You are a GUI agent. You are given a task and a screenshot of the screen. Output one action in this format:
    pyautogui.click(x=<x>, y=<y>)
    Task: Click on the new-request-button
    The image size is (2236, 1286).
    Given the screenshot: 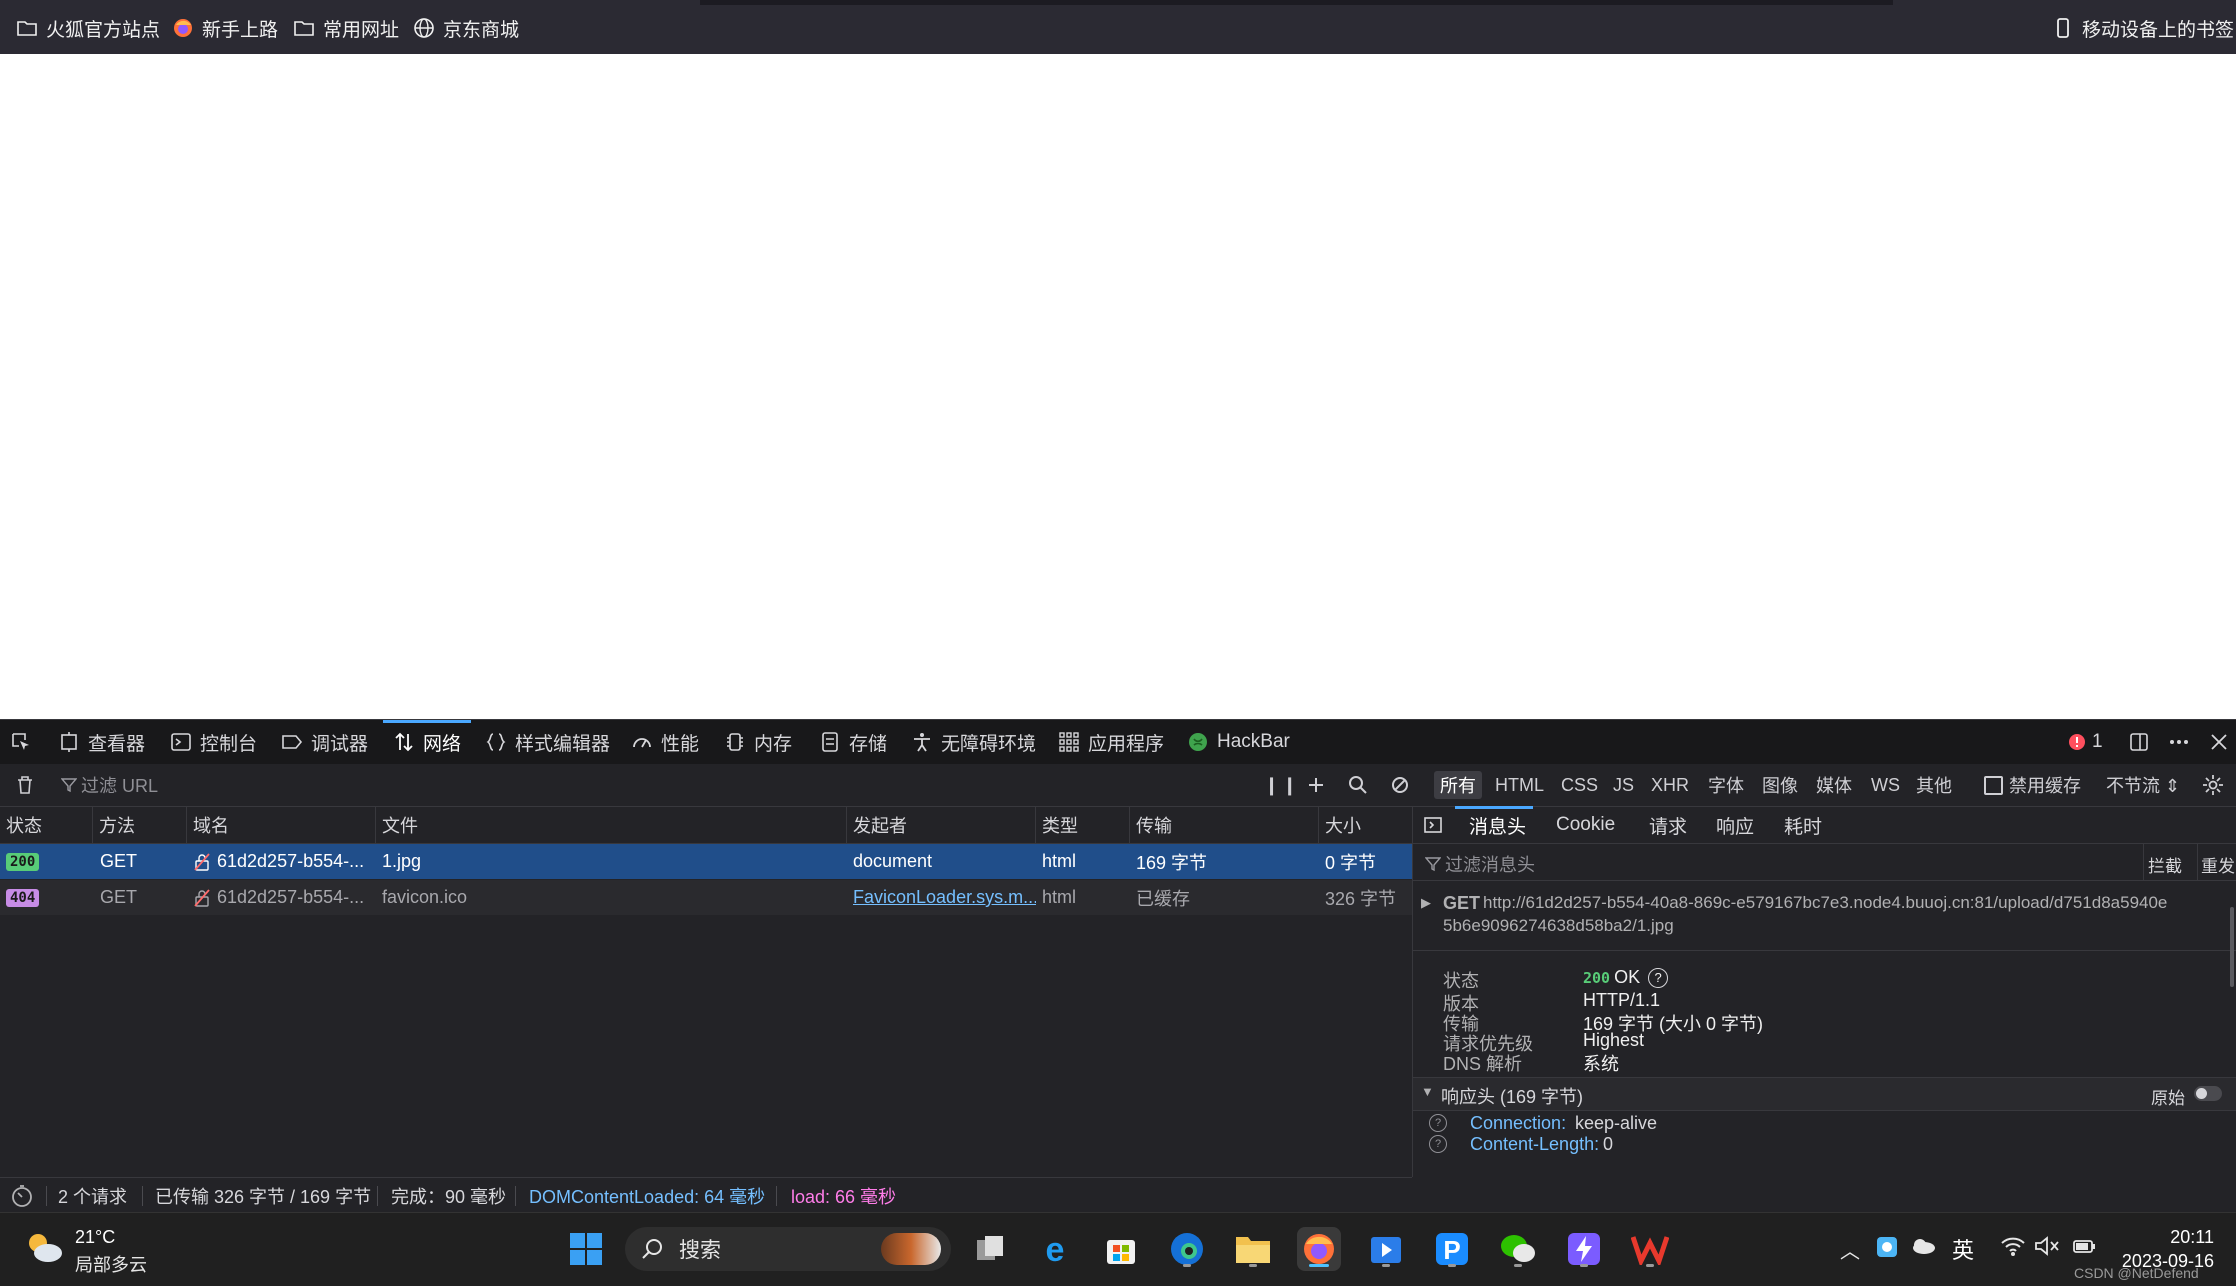 What is the action you would take?
    pyautogui.click(x=1316, y=785)
    